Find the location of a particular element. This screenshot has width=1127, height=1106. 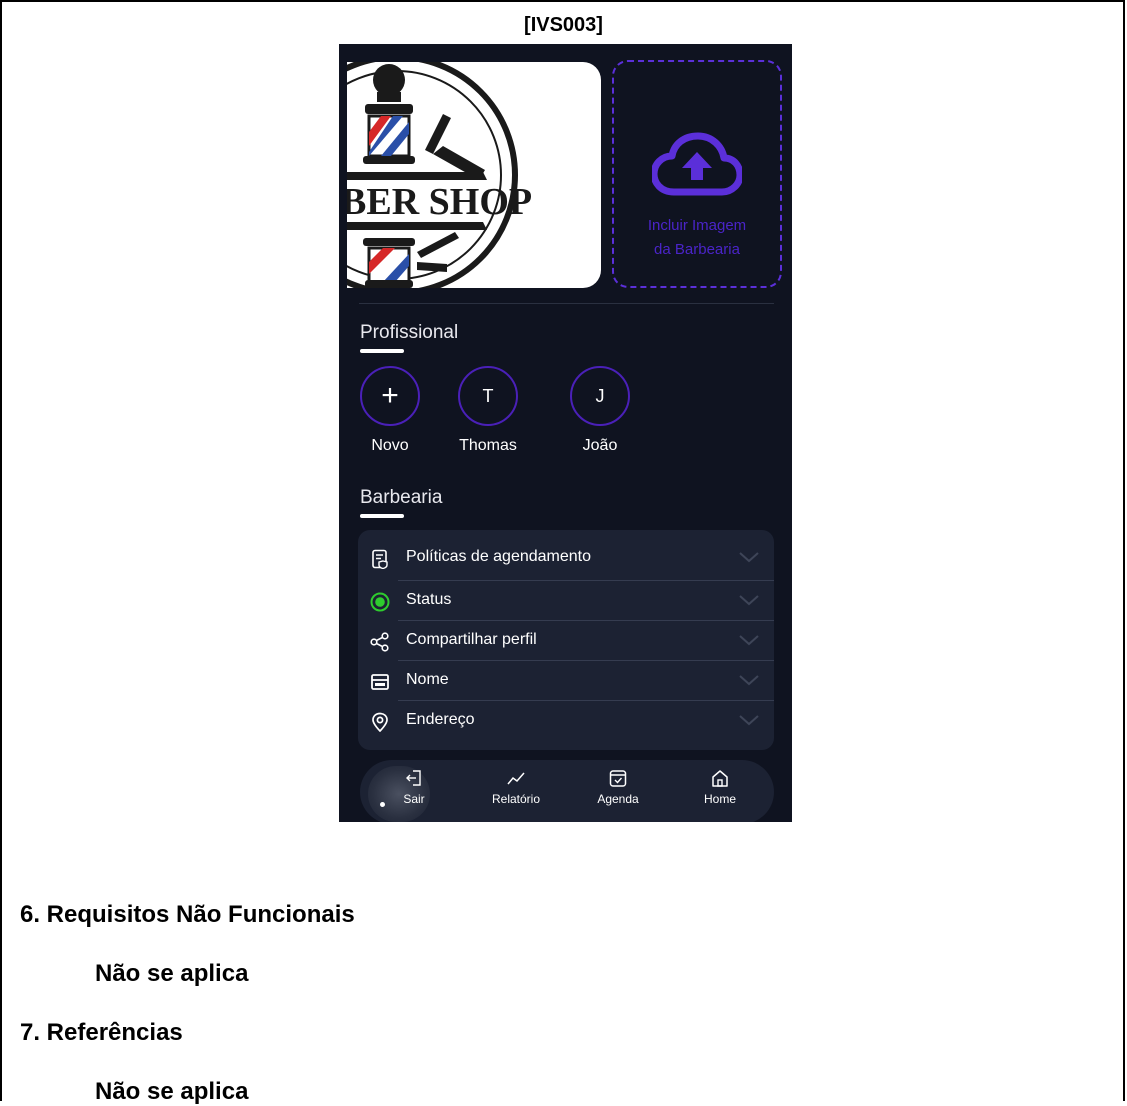

cloud-upload-icon is located at coordinates (697, 164).